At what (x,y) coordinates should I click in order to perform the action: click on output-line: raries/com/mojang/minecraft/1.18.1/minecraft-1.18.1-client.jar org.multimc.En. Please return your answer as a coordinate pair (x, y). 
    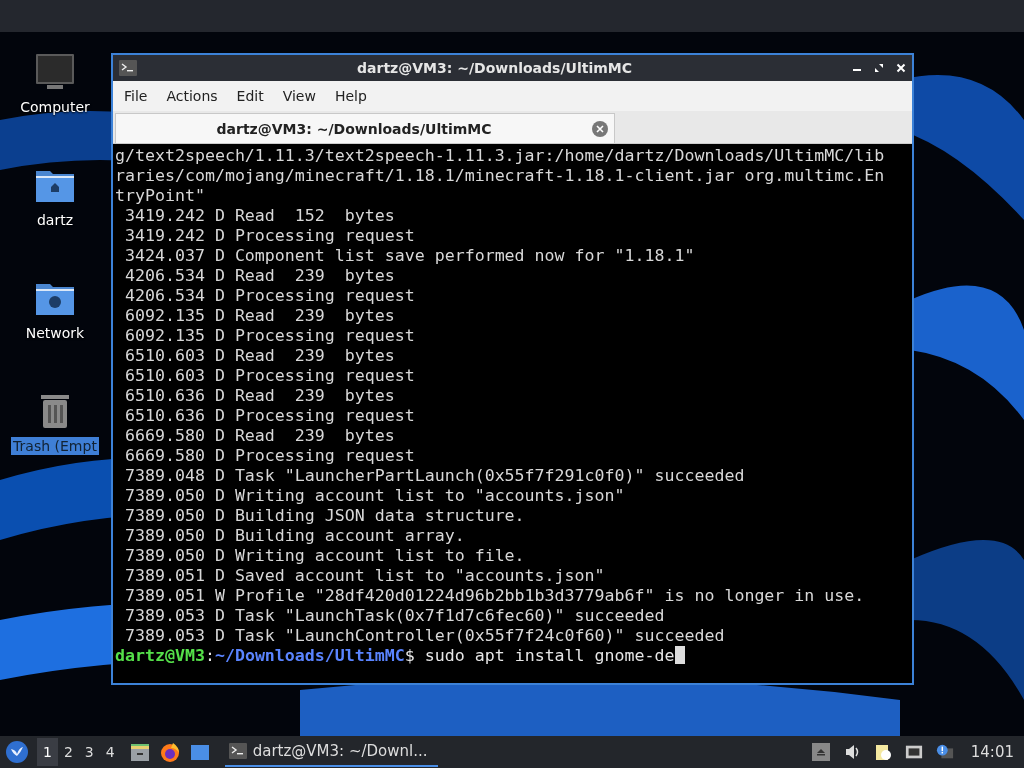
    Looking at the image, I should click on (500, 176).